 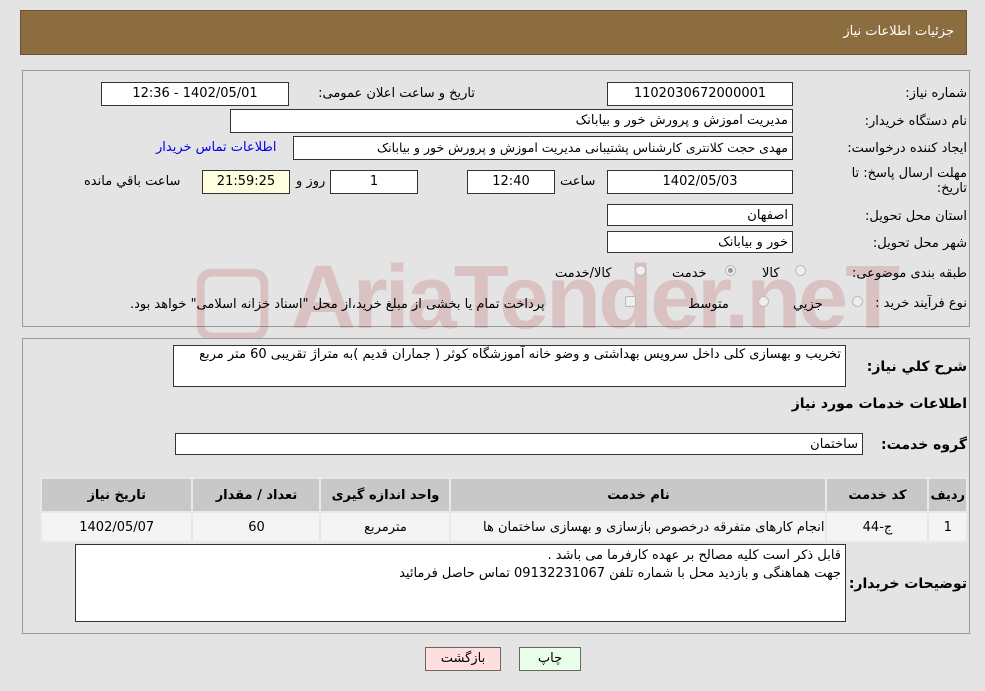 What do you see at coordinates (916, 367) in the screenshot?
I see `description-label: شرح كلي نياز:` at bounding box center [916, 367].